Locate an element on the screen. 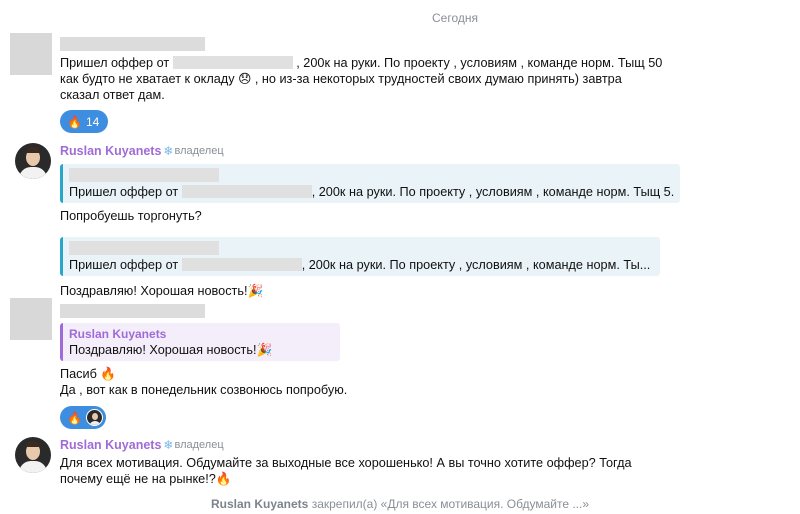 This screenshot has height=514, width=800. redacted-company is located at coordinates (232, 62).